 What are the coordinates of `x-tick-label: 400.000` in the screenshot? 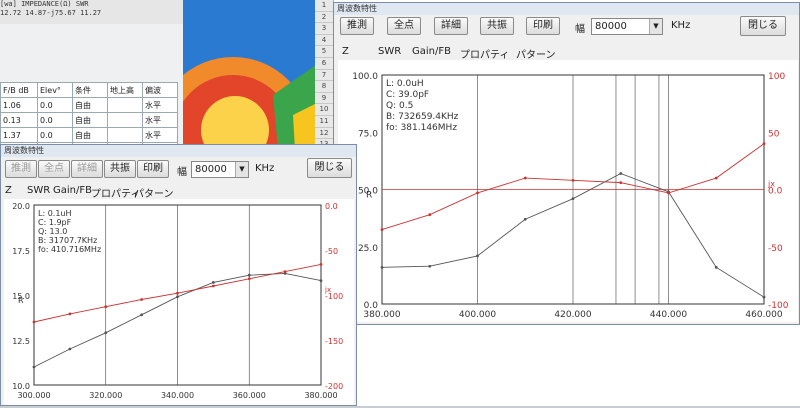 It's located at (477, 315).